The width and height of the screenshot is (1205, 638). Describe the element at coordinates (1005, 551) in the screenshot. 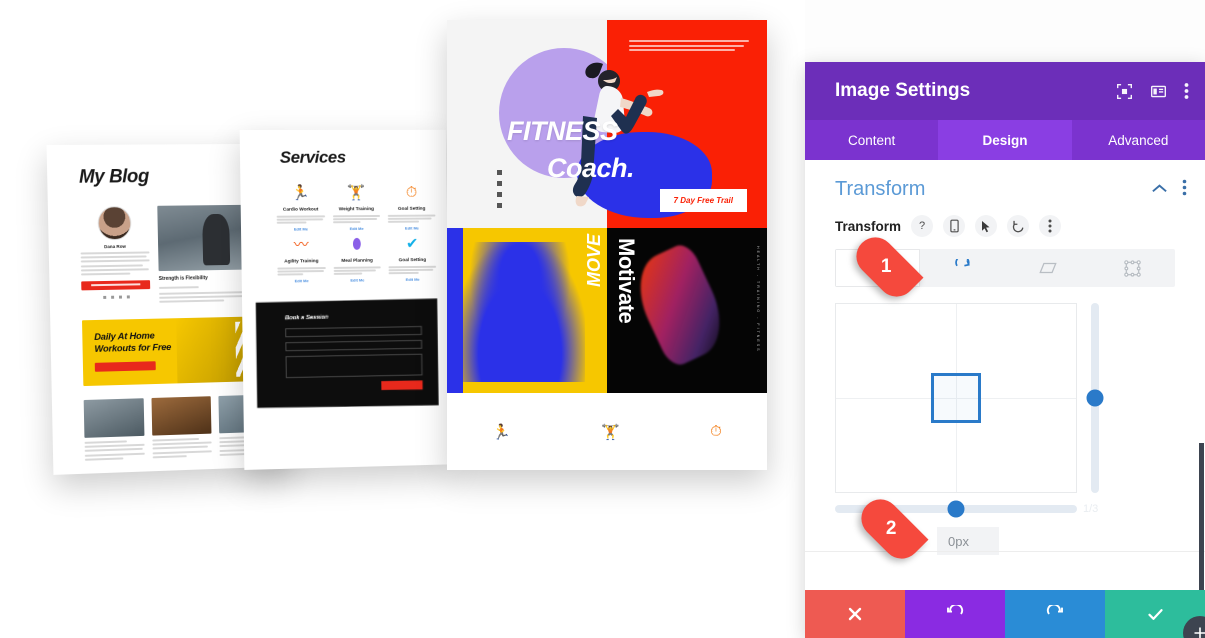

I see `section-divider` at that location.